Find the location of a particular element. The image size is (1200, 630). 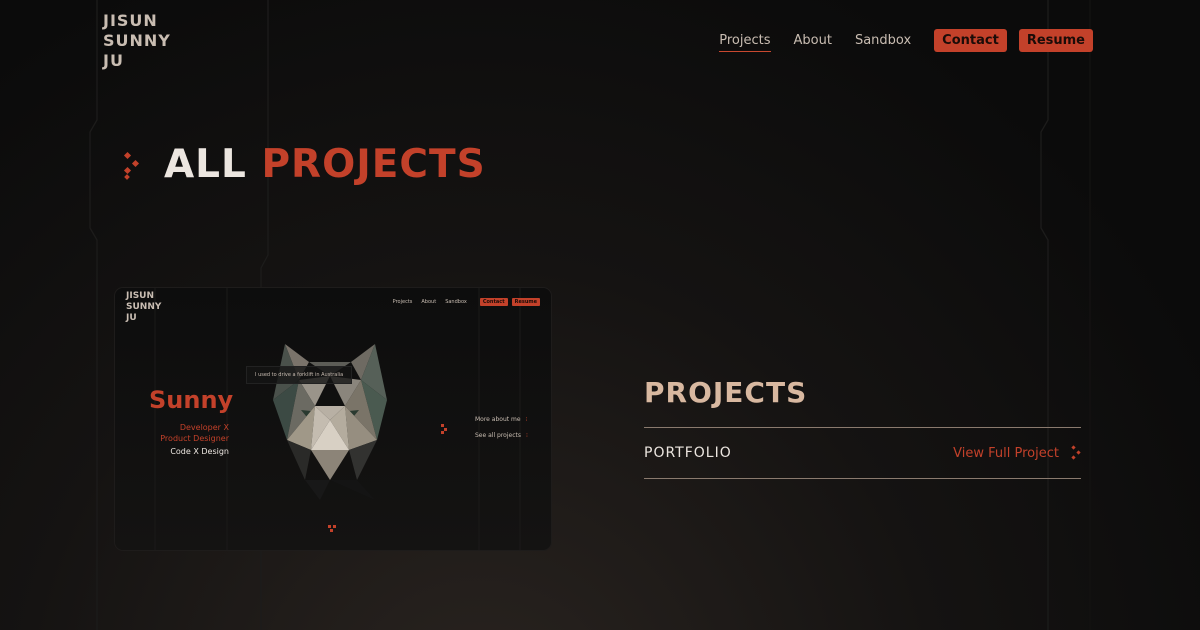

contact-button: Contact is located at coordinates (970, 40).